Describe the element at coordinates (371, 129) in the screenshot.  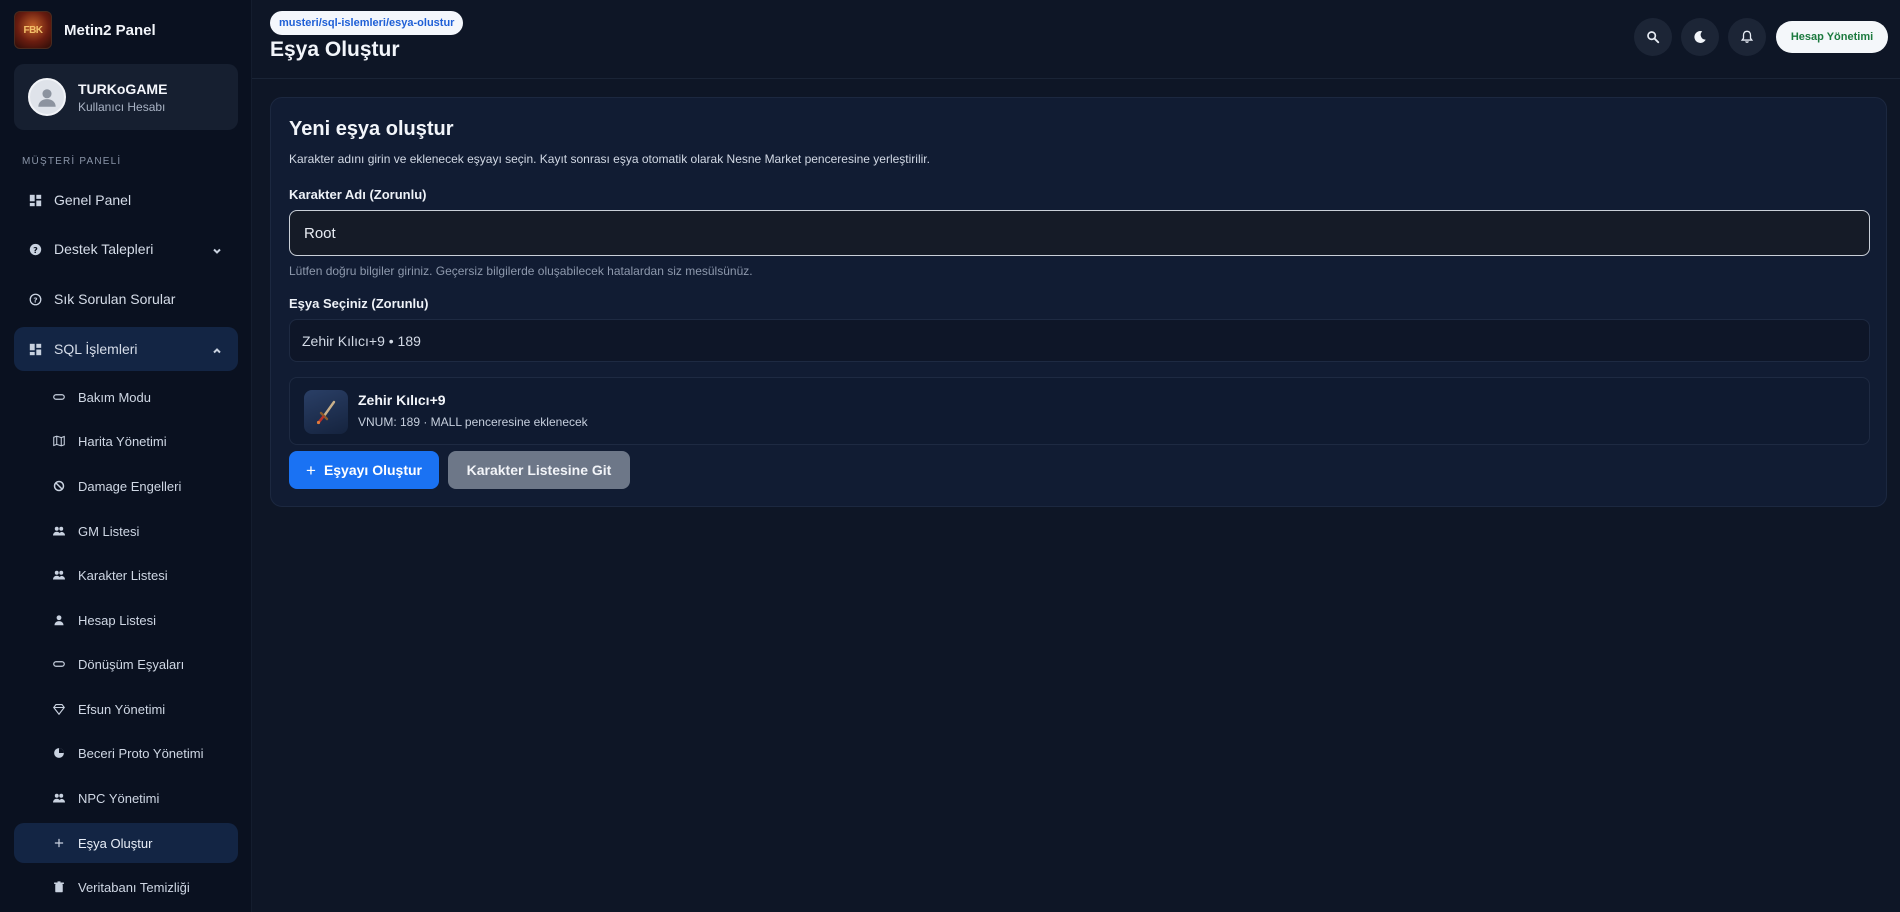
I see `card-title: Yeni eşya oluştur` at that location.